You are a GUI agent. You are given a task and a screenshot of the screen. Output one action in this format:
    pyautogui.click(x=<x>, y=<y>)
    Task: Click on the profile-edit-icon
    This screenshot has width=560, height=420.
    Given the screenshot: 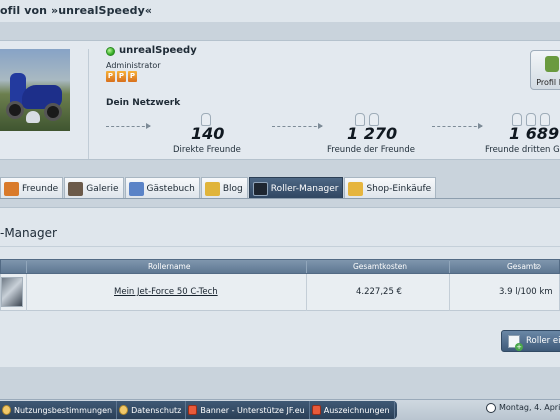 What is the action you would take?
    pyautogui.click(x=552, y=64)
    